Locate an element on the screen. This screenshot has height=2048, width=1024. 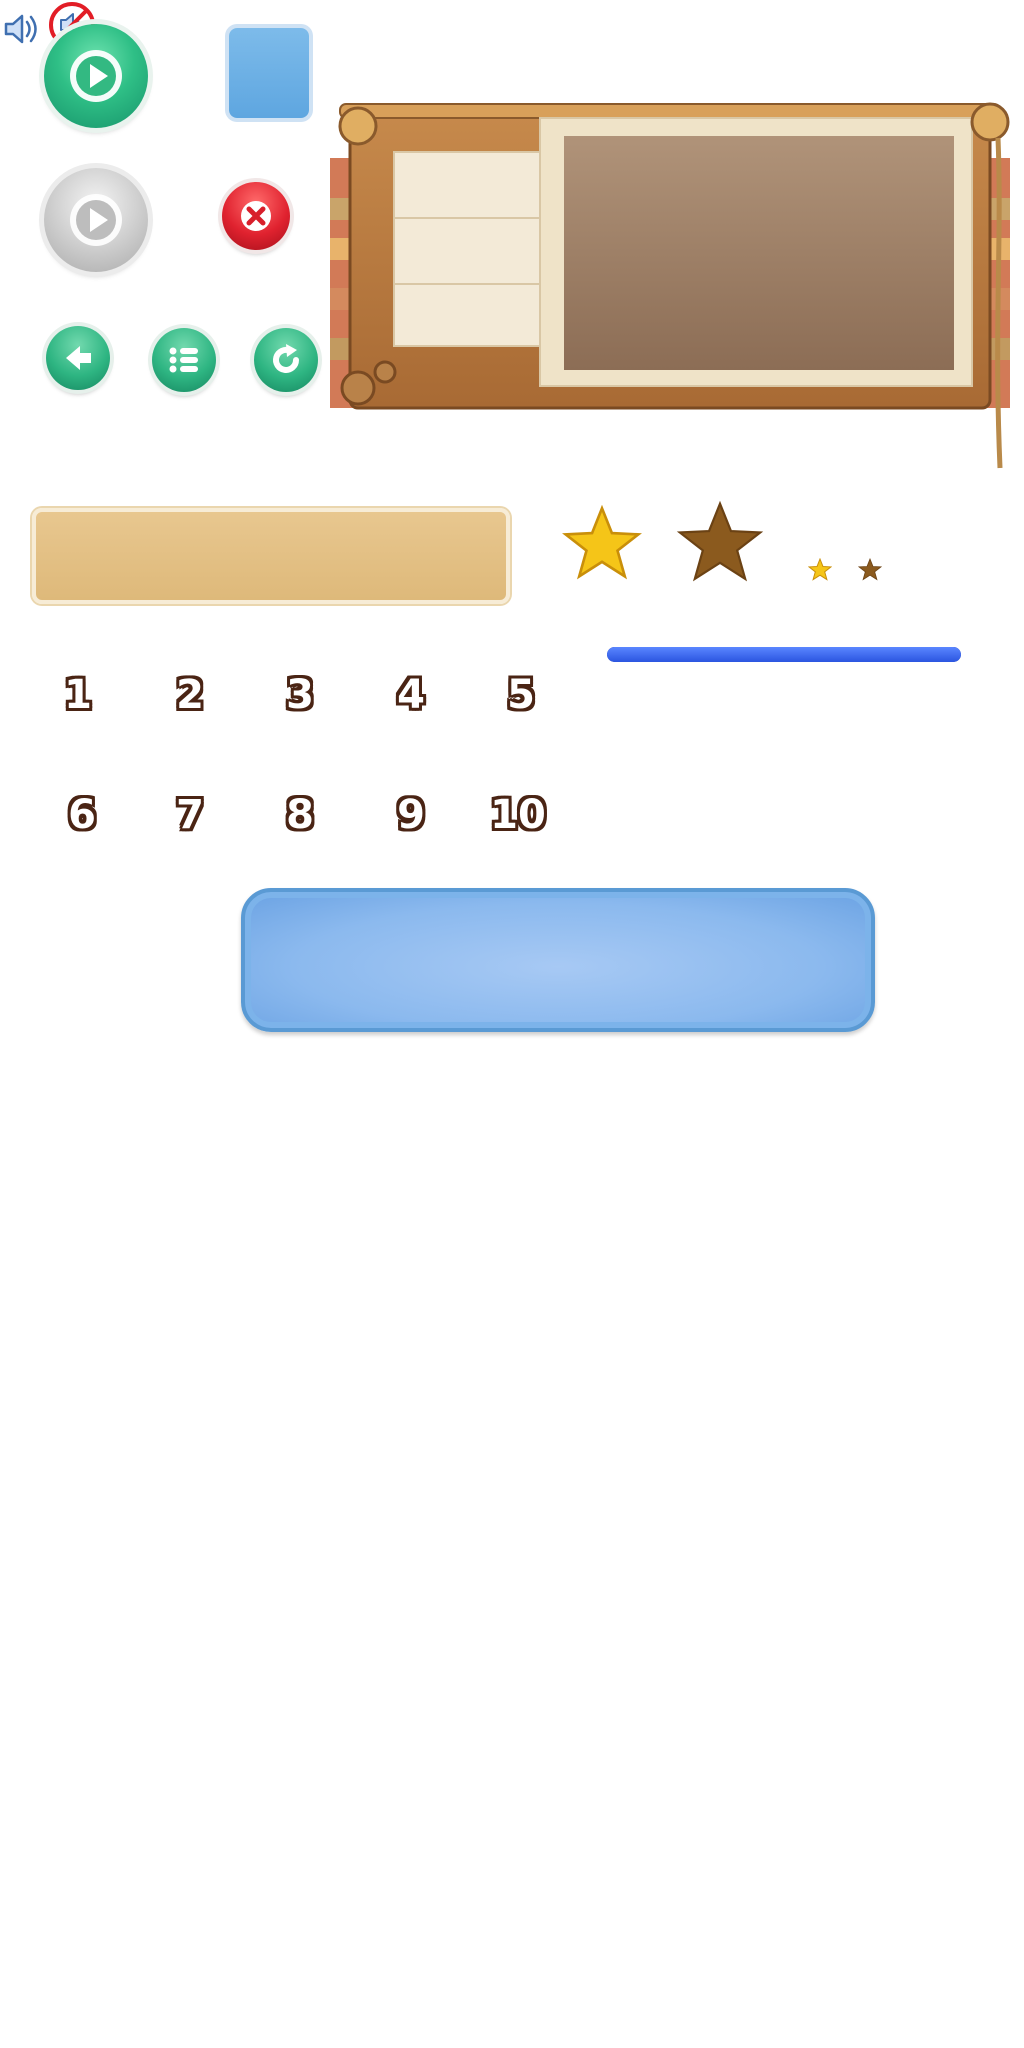
progress-bar is located at coordinates (784, 654).